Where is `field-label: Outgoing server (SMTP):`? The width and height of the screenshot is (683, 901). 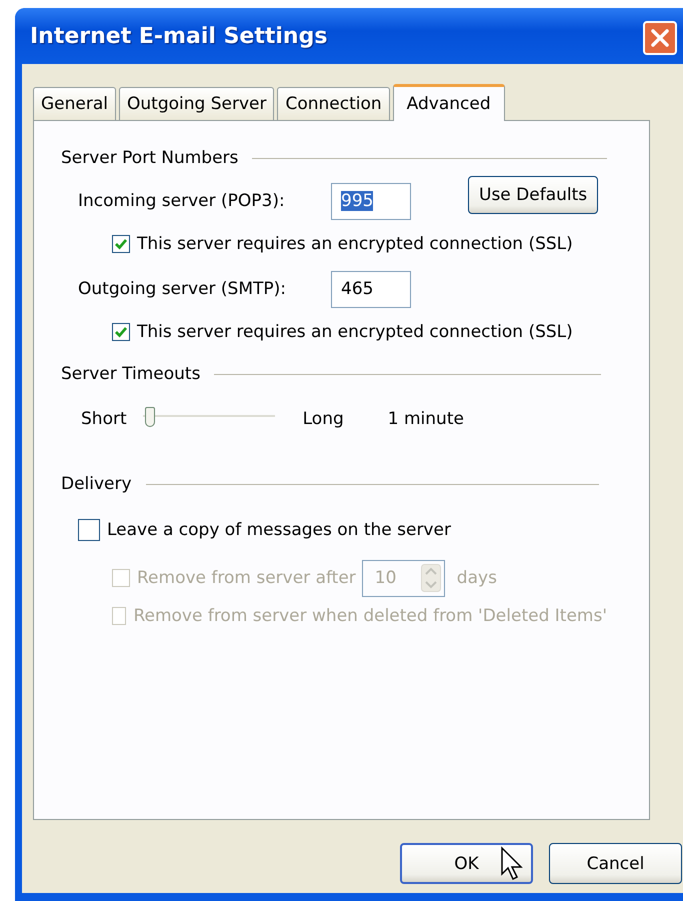
field-label: Outgoing server (SMTP): is located at coordinates (183, 289).